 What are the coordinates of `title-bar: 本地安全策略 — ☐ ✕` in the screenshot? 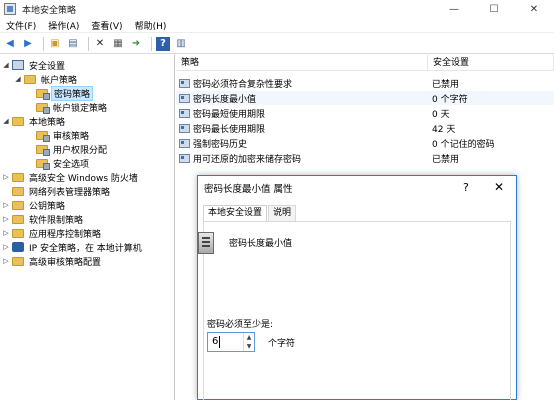 It's located at (277, 9).